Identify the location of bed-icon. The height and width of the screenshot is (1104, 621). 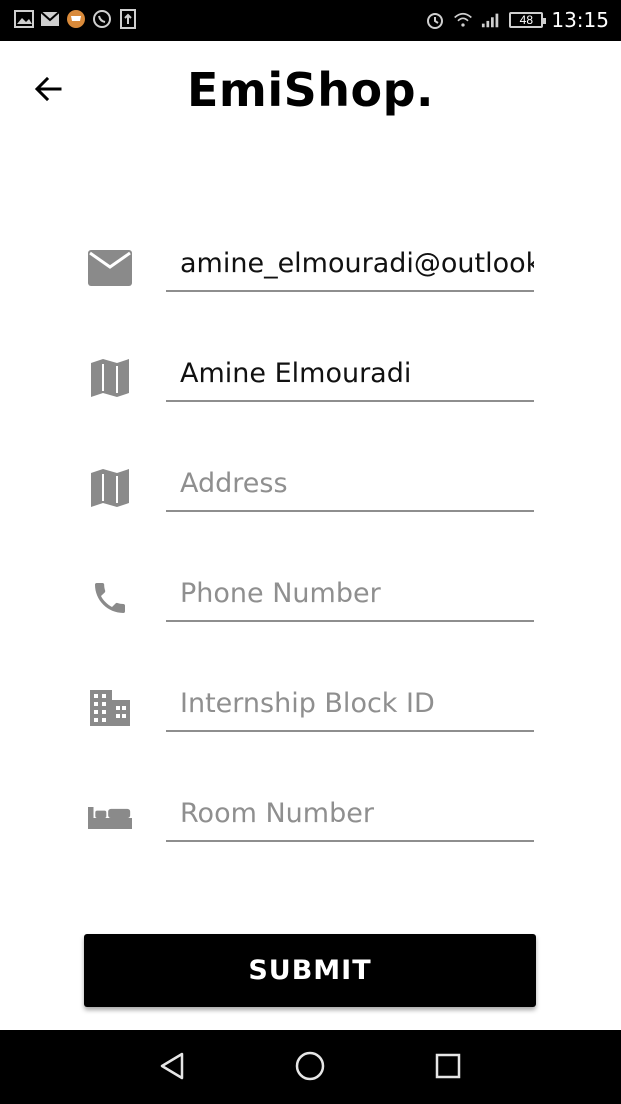
(110, 818).